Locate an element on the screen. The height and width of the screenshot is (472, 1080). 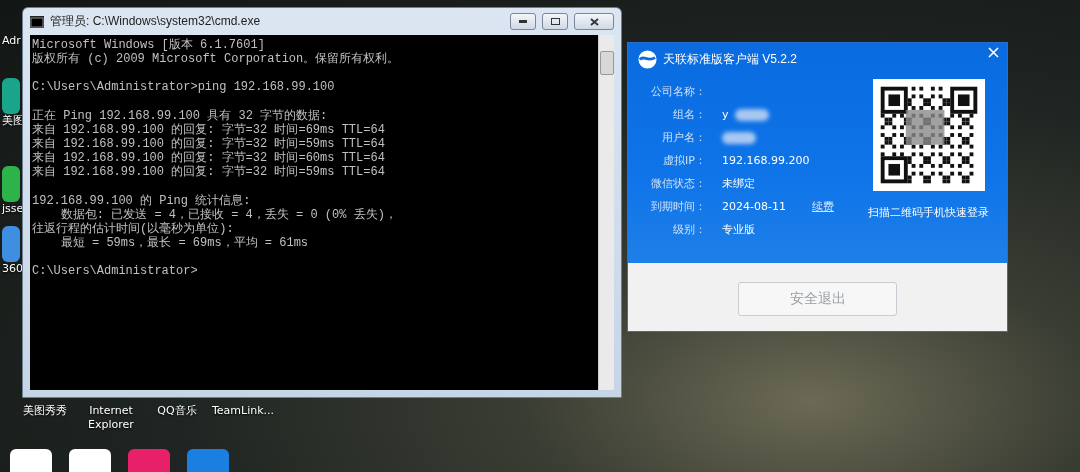
window-title: 管理员: C:\Windows\system32\cmd.exe is located at coordinates (156, 21).